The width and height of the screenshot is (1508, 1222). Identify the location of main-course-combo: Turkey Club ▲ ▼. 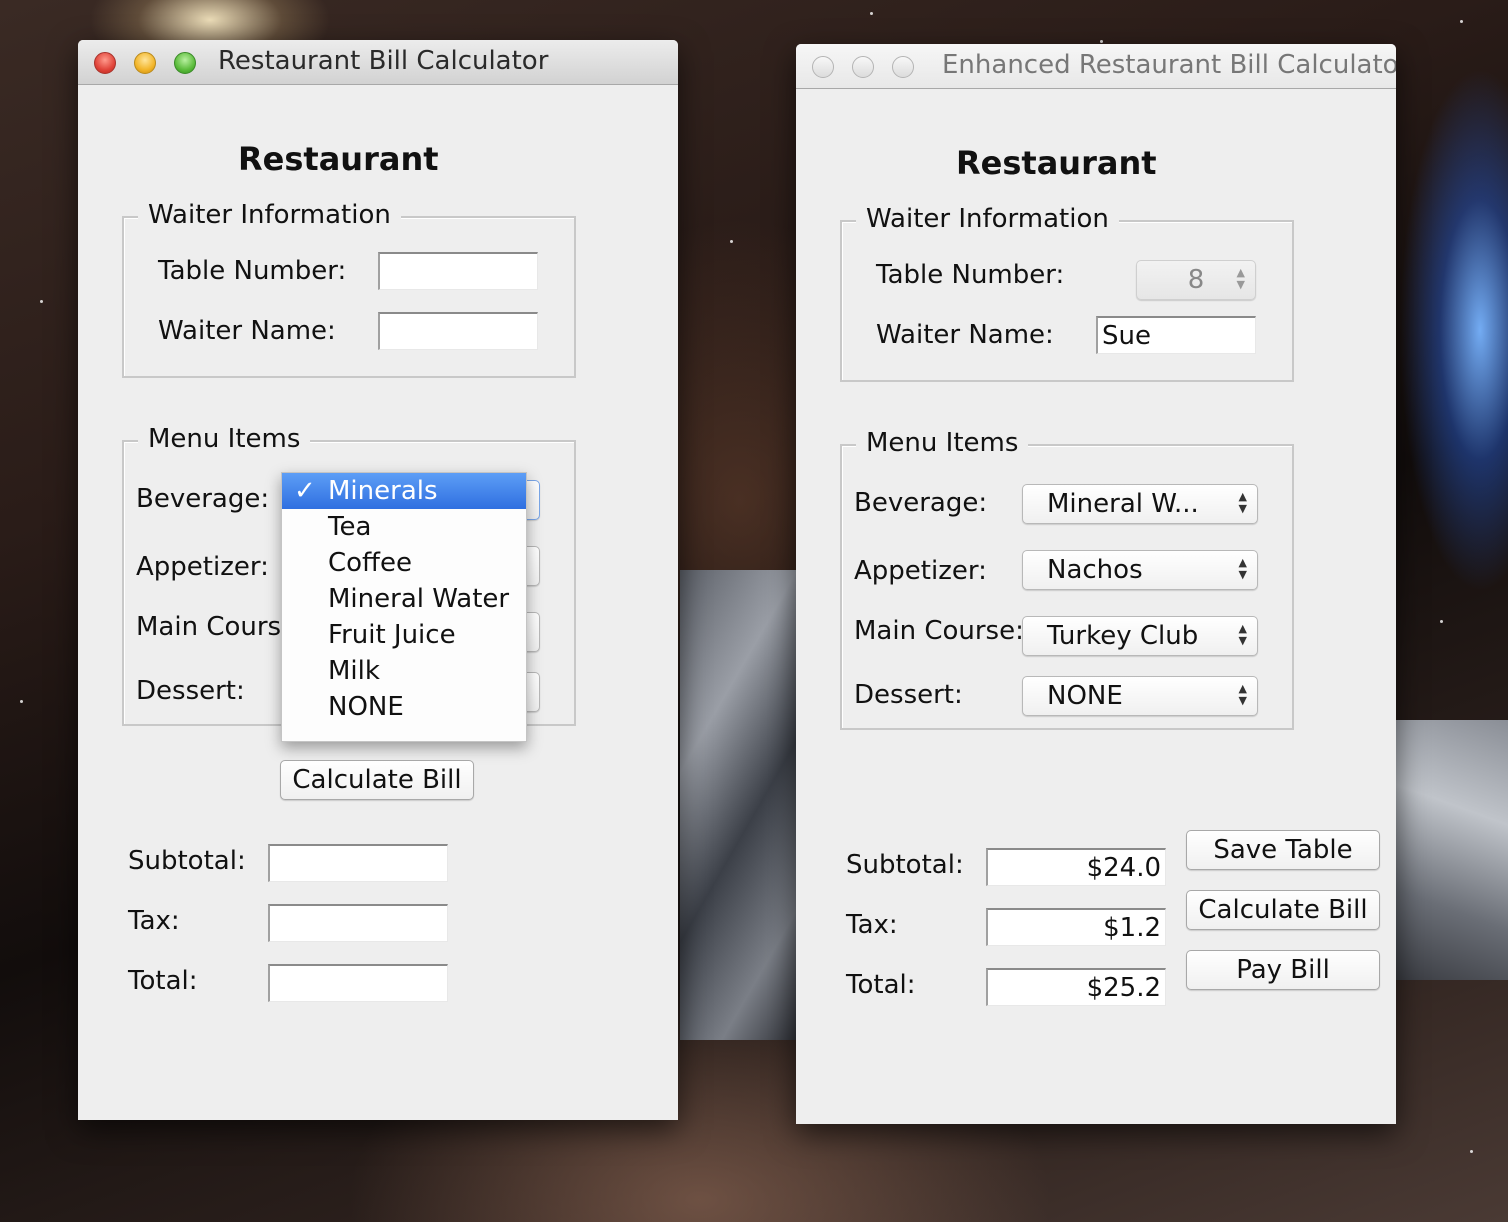
(1140, 636).